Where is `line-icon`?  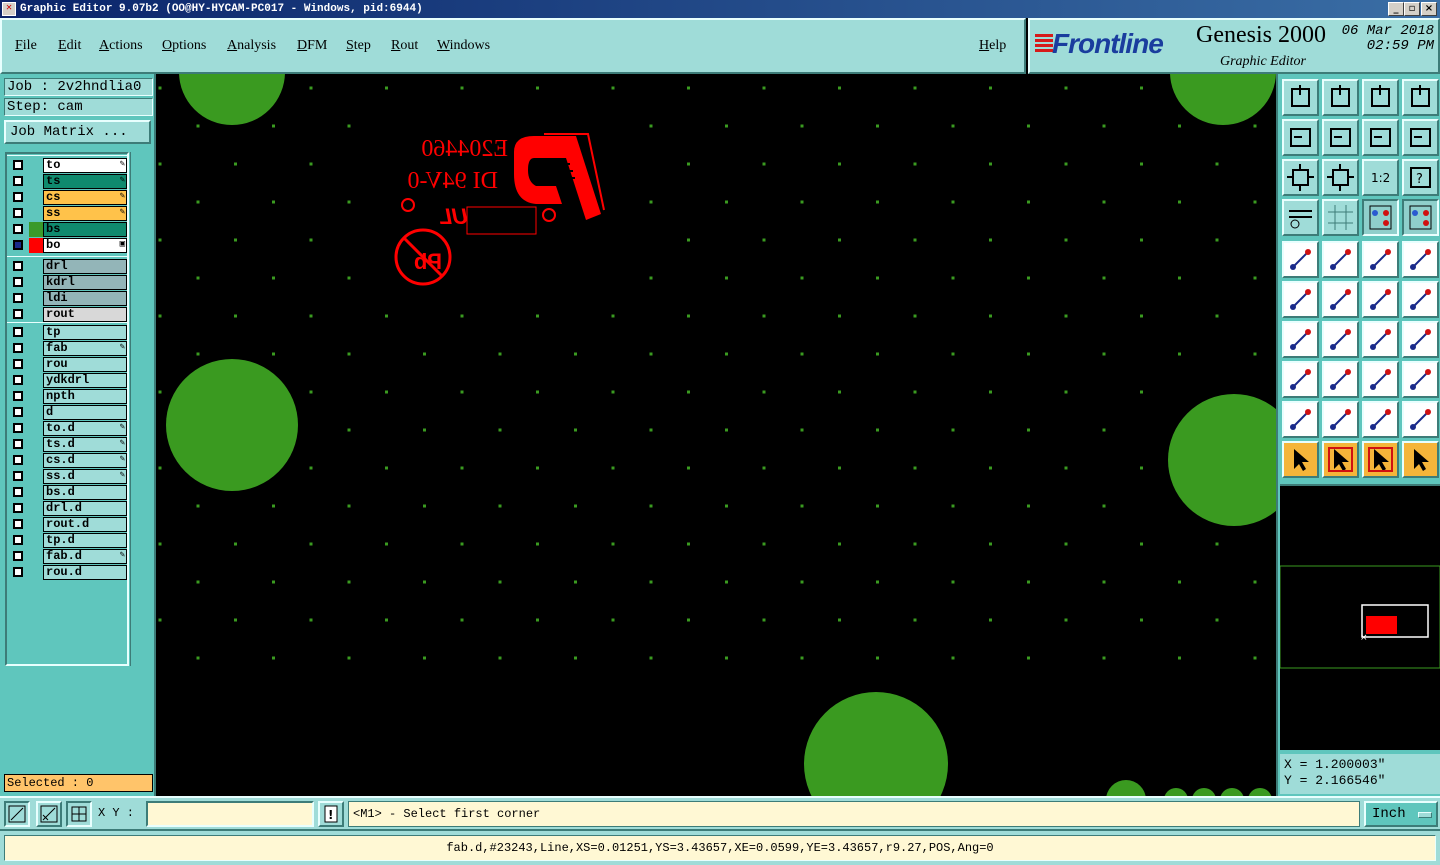 line-icon is located at coordinates (1340, 379).